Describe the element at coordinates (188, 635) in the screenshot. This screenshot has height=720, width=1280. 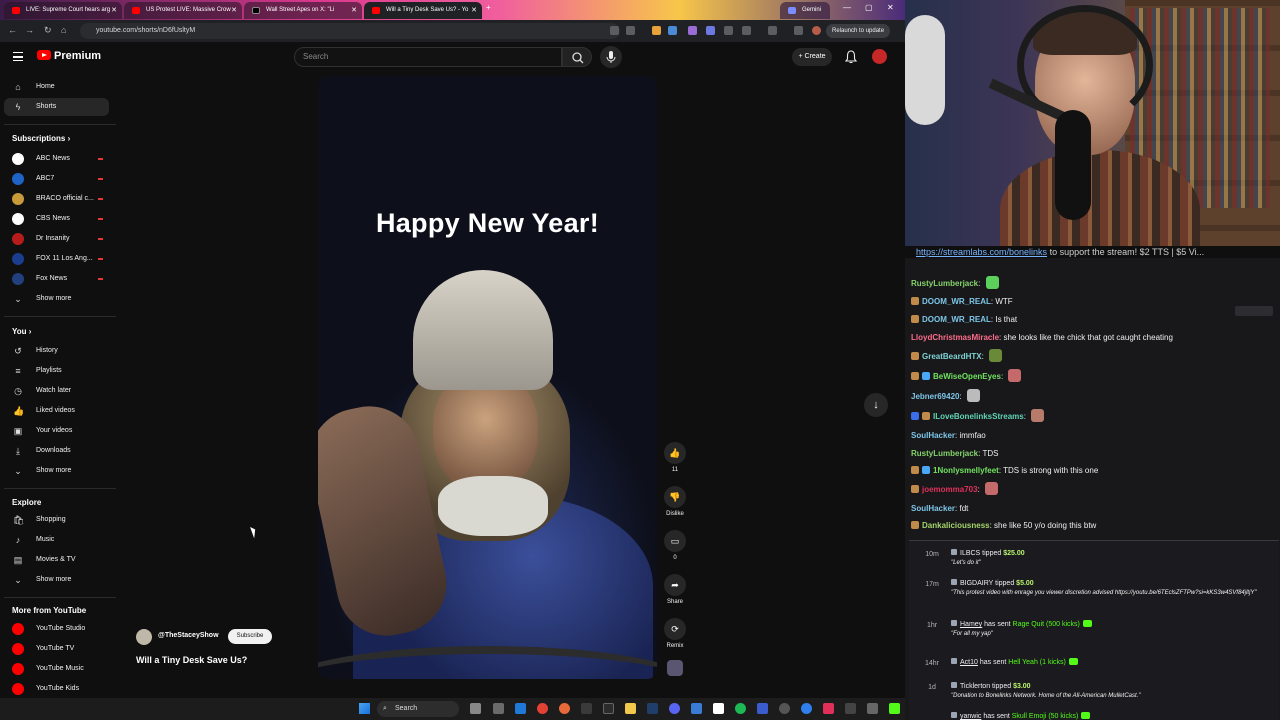
I see `channel-name: @TheStaceyShow` at that location.